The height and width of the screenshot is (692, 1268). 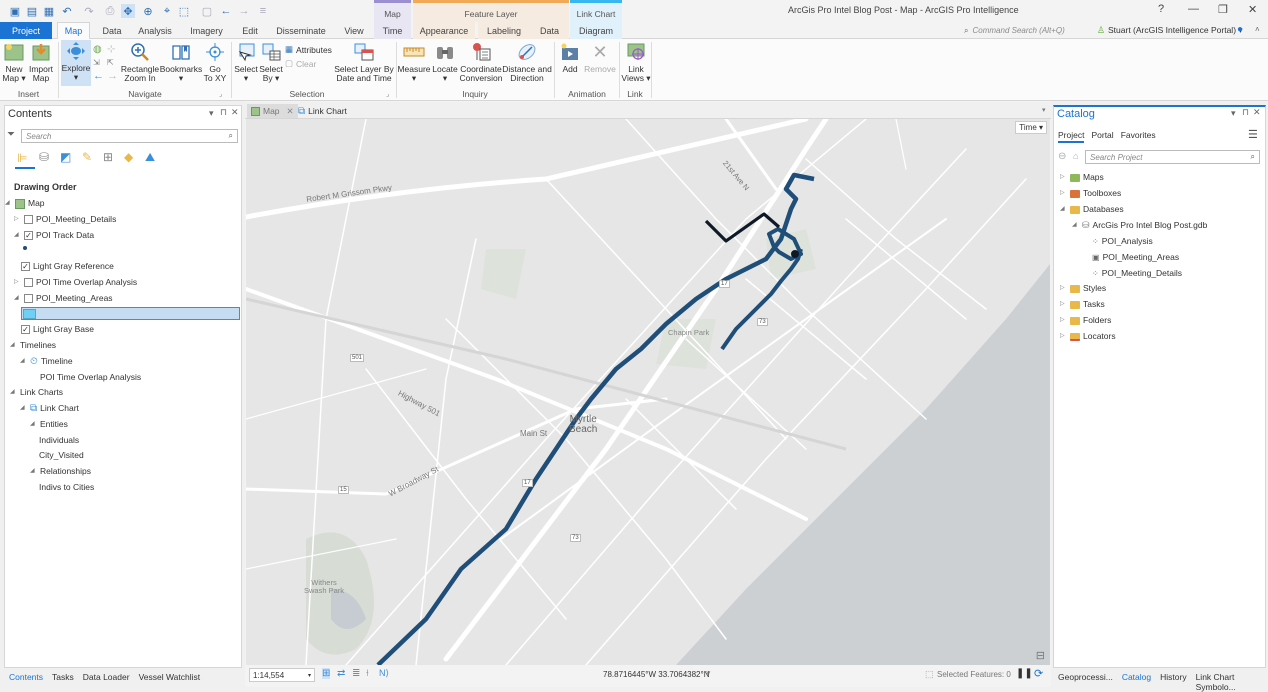 I want to click on tree-item-relationships: ◢ Relationships, so click(x=60, y=472).